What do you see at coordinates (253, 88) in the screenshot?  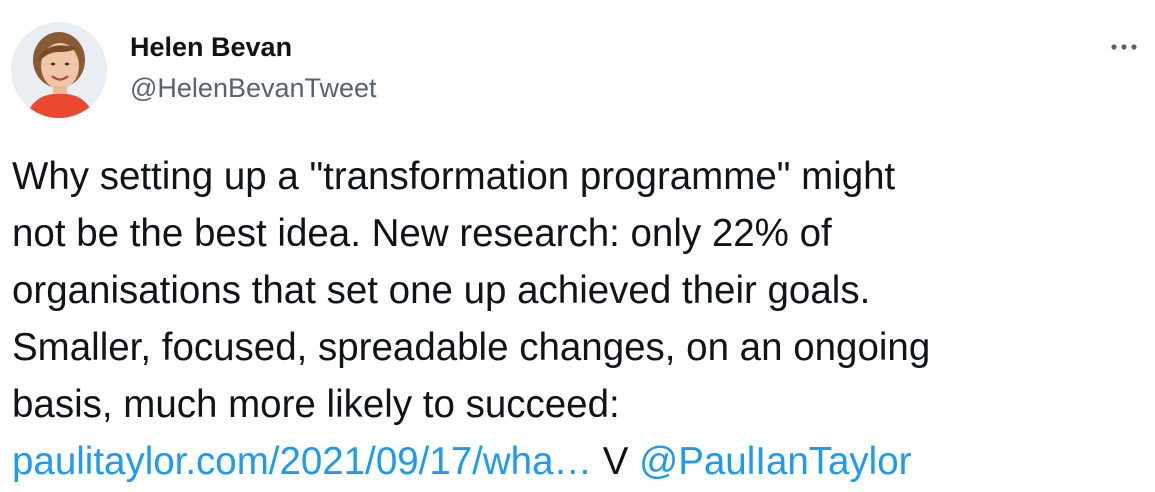 I see `author-handle: @HelenBevanTweet` at bounding box center [253, 88].